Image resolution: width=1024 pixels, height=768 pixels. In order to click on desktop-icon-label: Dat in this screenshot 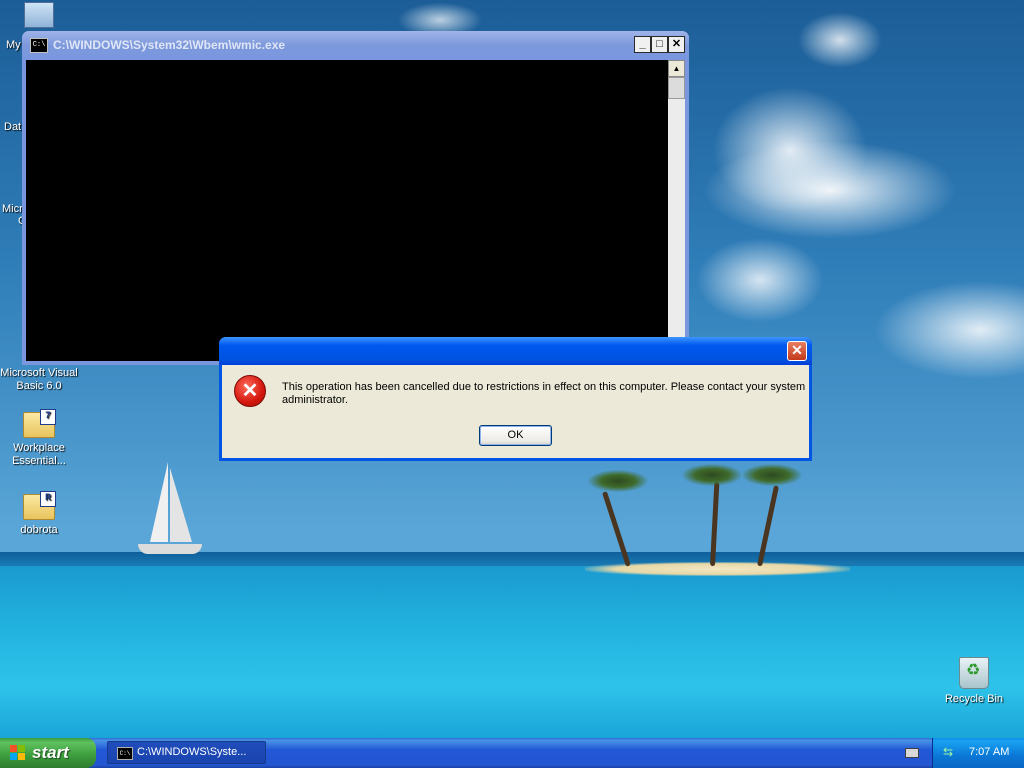, I will do `click(12, 127)`.